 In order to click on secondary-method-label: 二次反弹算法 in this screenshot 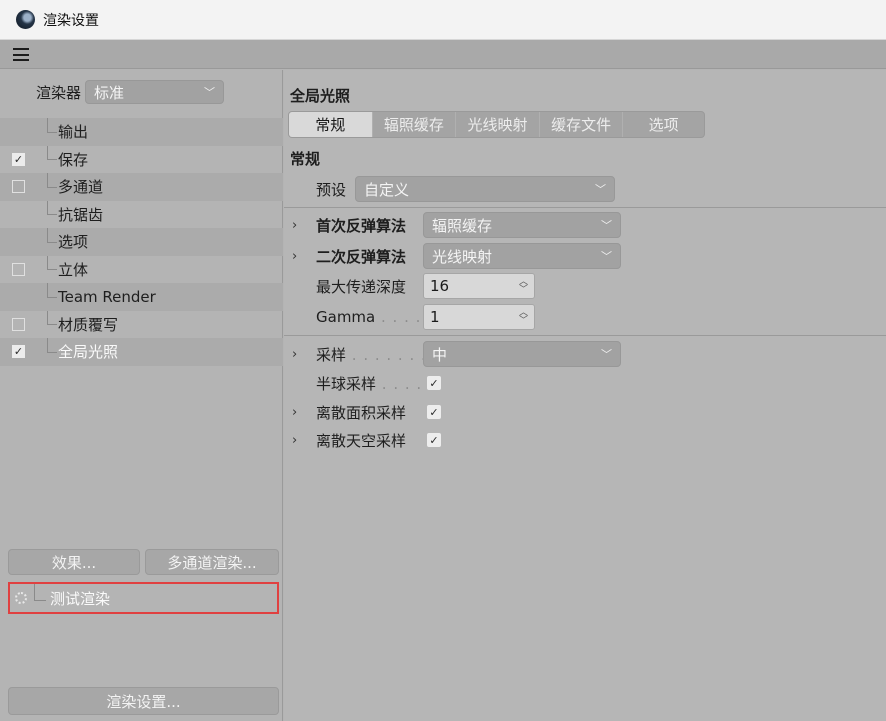, I will do `click(361, 256)`.